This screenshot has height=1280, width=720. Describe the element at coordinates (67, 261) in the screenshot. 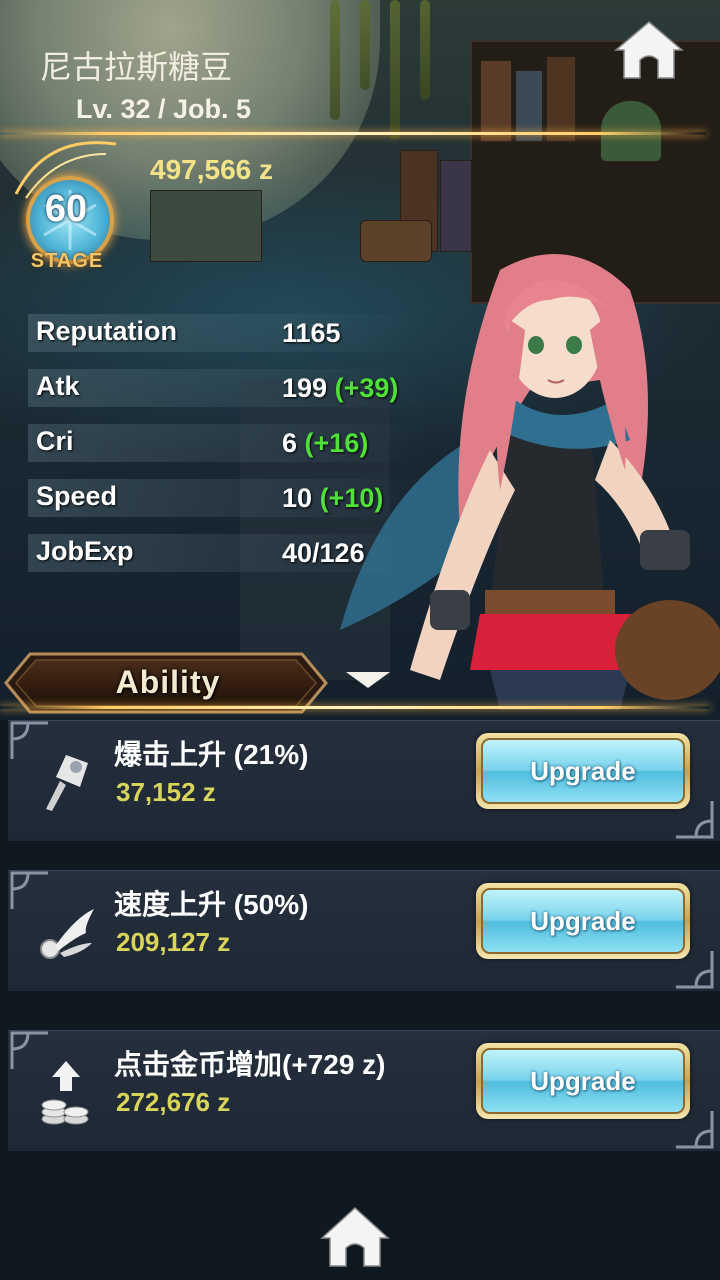

I see `stage-label: STAGE` at that location.